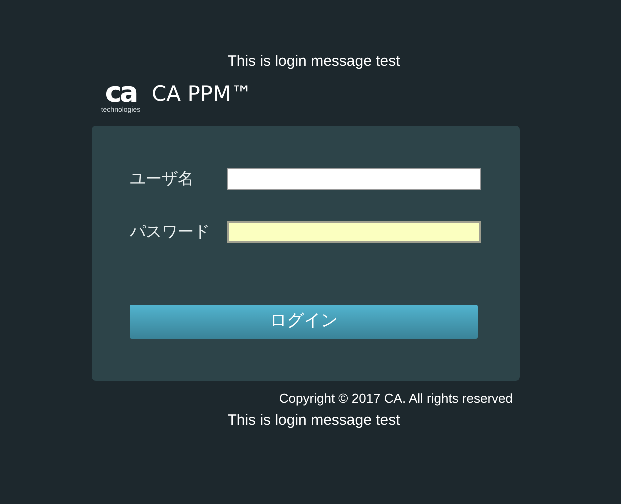 Image resolution: width=621 pixels, height=504 pixels. What do you see at coordinates (162, 179) in the screenshot?
I see `field-label: ユーザ名` at bounding box center [162, 179].